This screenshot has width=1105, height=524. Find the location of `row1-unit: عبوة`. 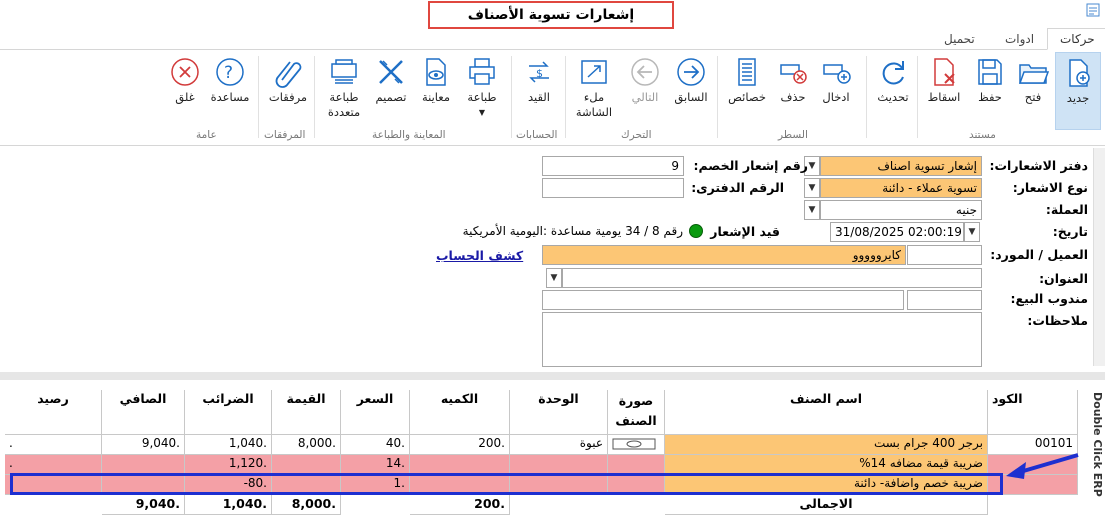

row1-unit: عبوة is located at coordinates (559, 445).